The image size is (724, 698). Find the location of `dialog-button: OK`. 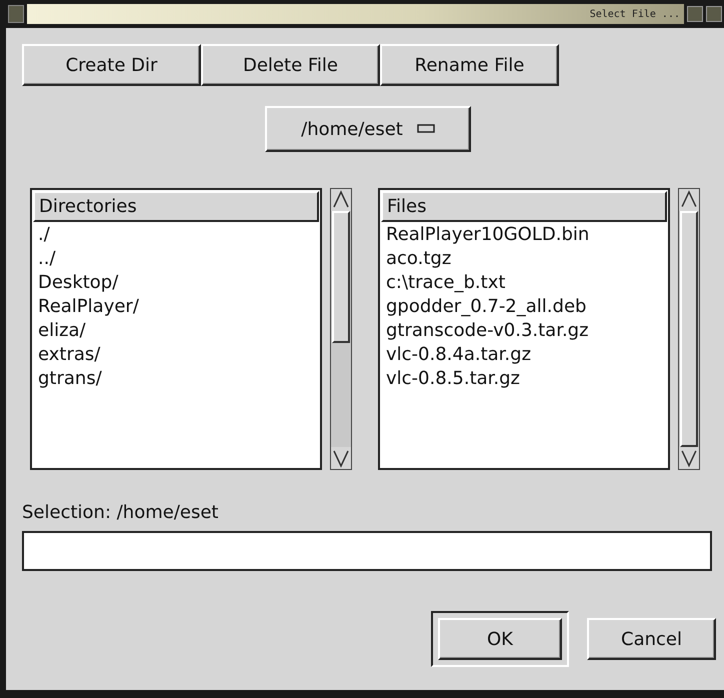

dialog-button: OK is located at coordinates (500, 639).